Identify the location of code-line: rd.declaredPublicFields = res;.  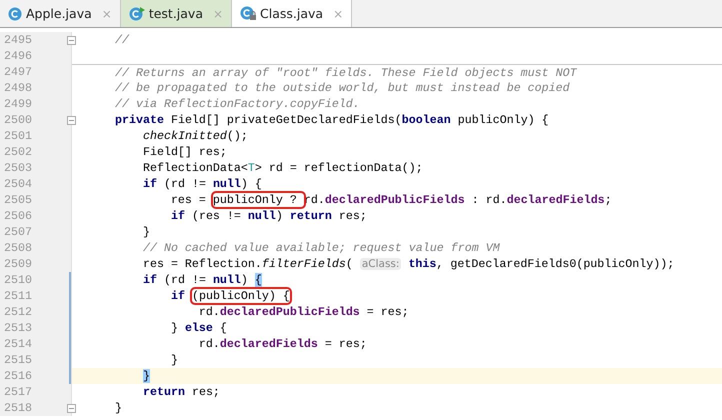
(304, 312).